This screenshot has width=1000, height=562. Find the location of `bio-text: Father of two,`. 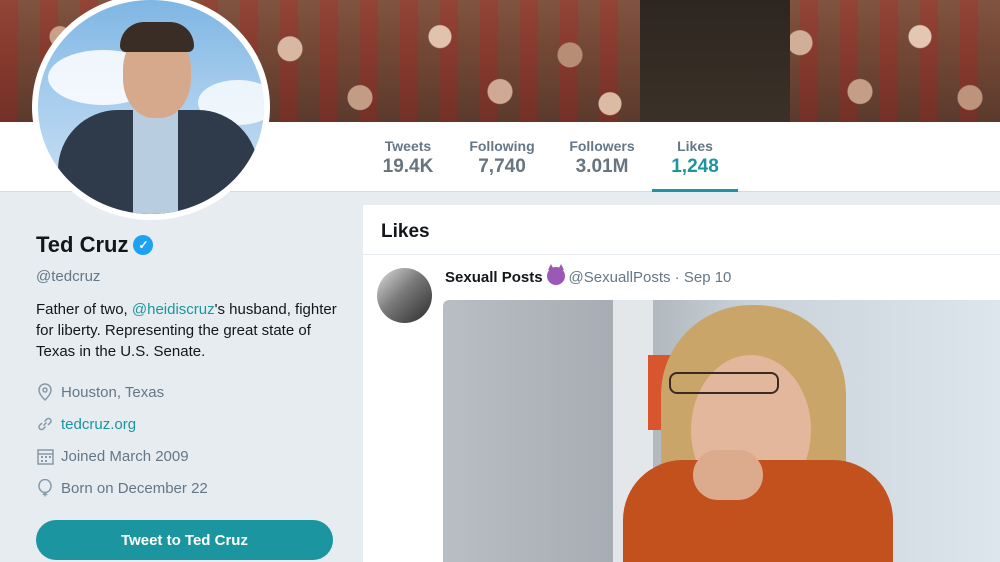

bio-text: Father of two, is located at coordinates (84, 309).